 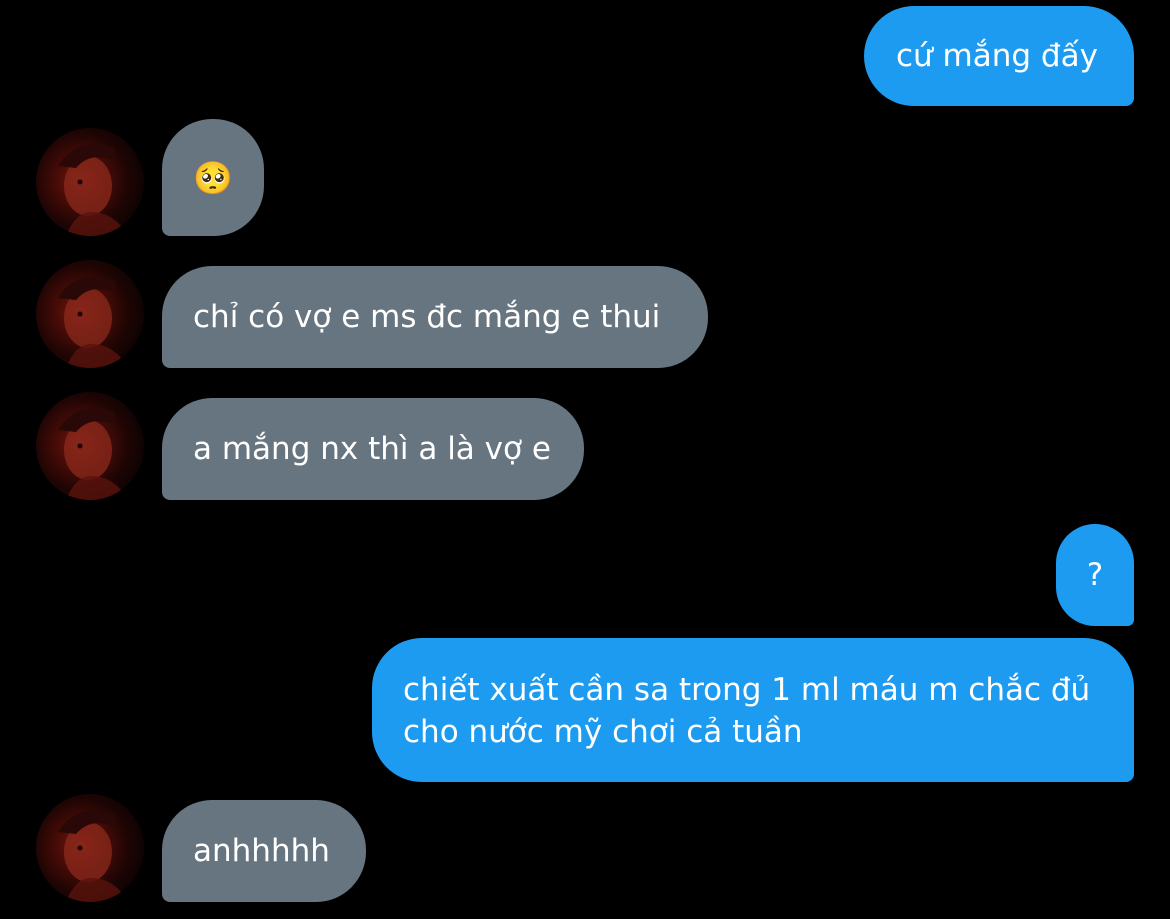 I want to click on message-text: ?, so click(x=1095, y=575).